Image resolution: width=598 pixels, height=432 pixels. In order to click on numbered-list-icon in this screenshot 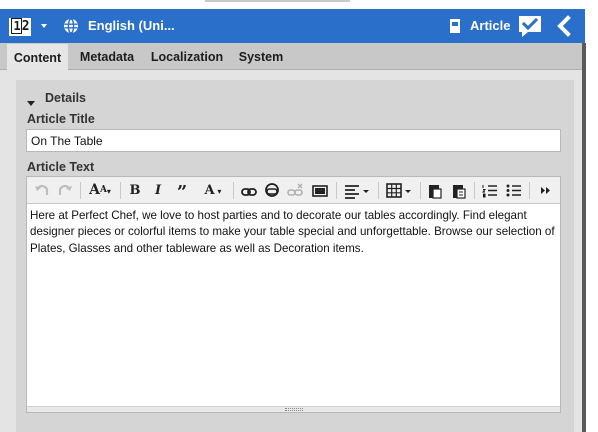, I will do `click(490, 190)`.